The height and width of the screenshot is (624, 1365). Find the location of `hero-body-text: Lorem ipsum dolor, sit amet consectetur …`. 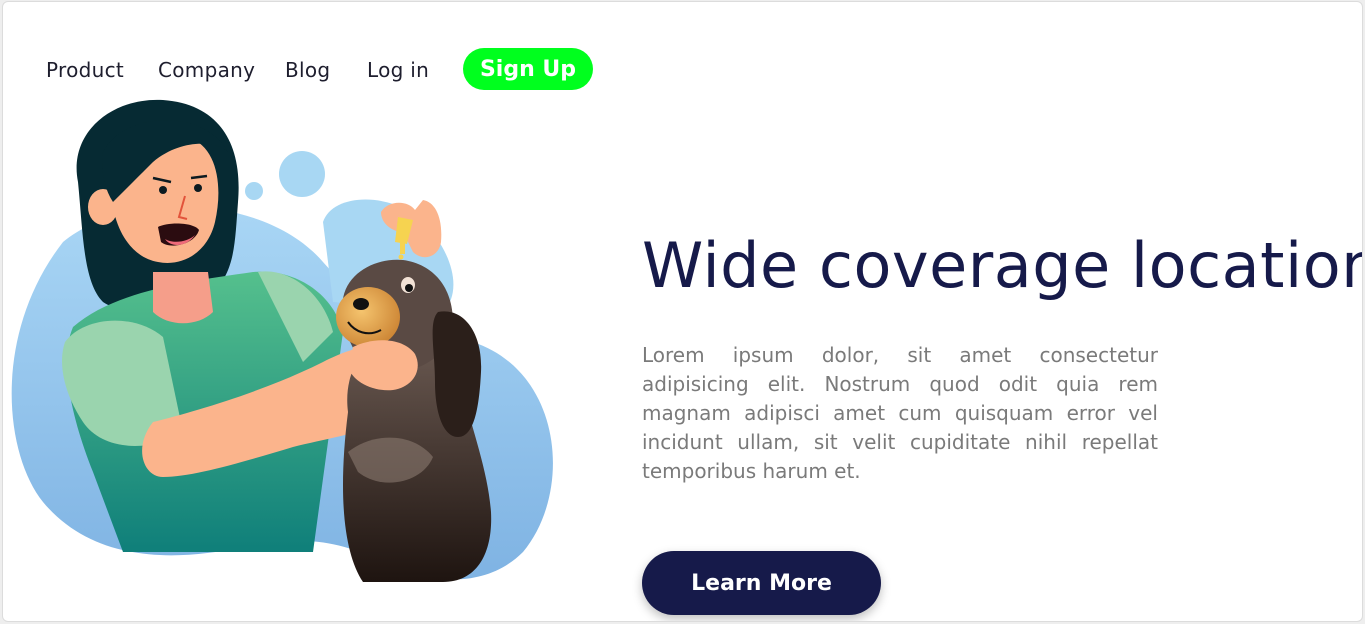

hero-body-text: Lorem ipsum dolor, sit amet consectetur … is located at coordinates (900, 413).